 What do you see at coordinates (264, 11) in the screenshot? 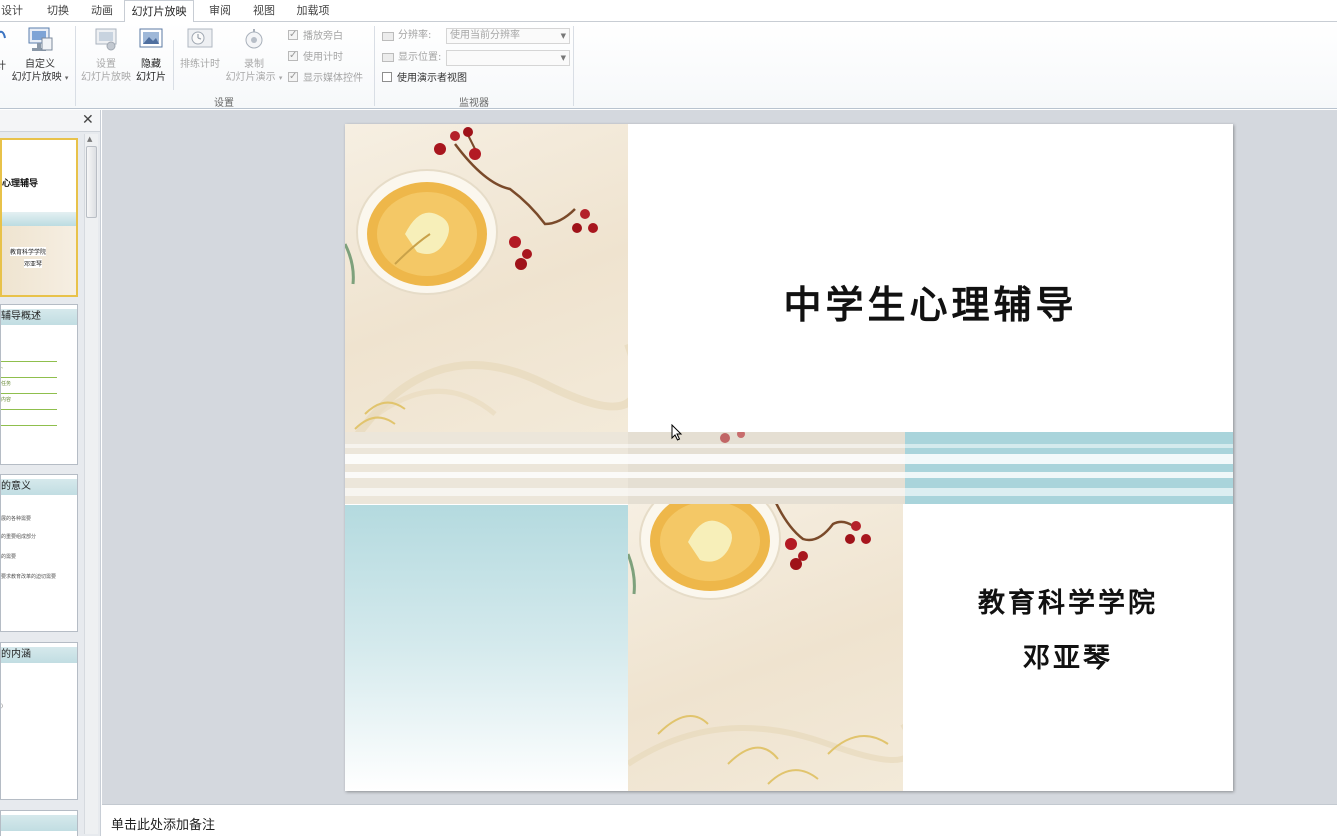
I see `tab-view: 视图` at bounding box center [264, 11].